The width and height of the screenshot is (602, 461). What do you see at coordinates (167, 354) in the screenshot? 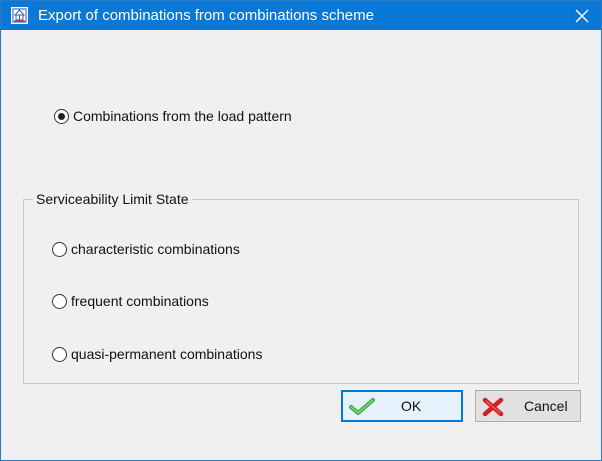
I see `radio-label: quasi-permanent combinations` at bounding box center [167, 354].